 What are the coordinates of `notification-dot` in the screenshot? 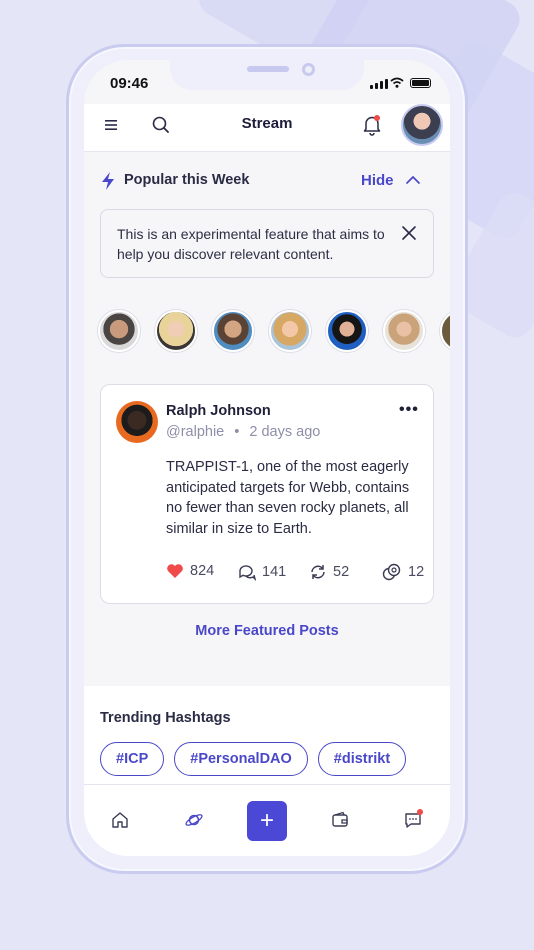 It's located at (377, 118).